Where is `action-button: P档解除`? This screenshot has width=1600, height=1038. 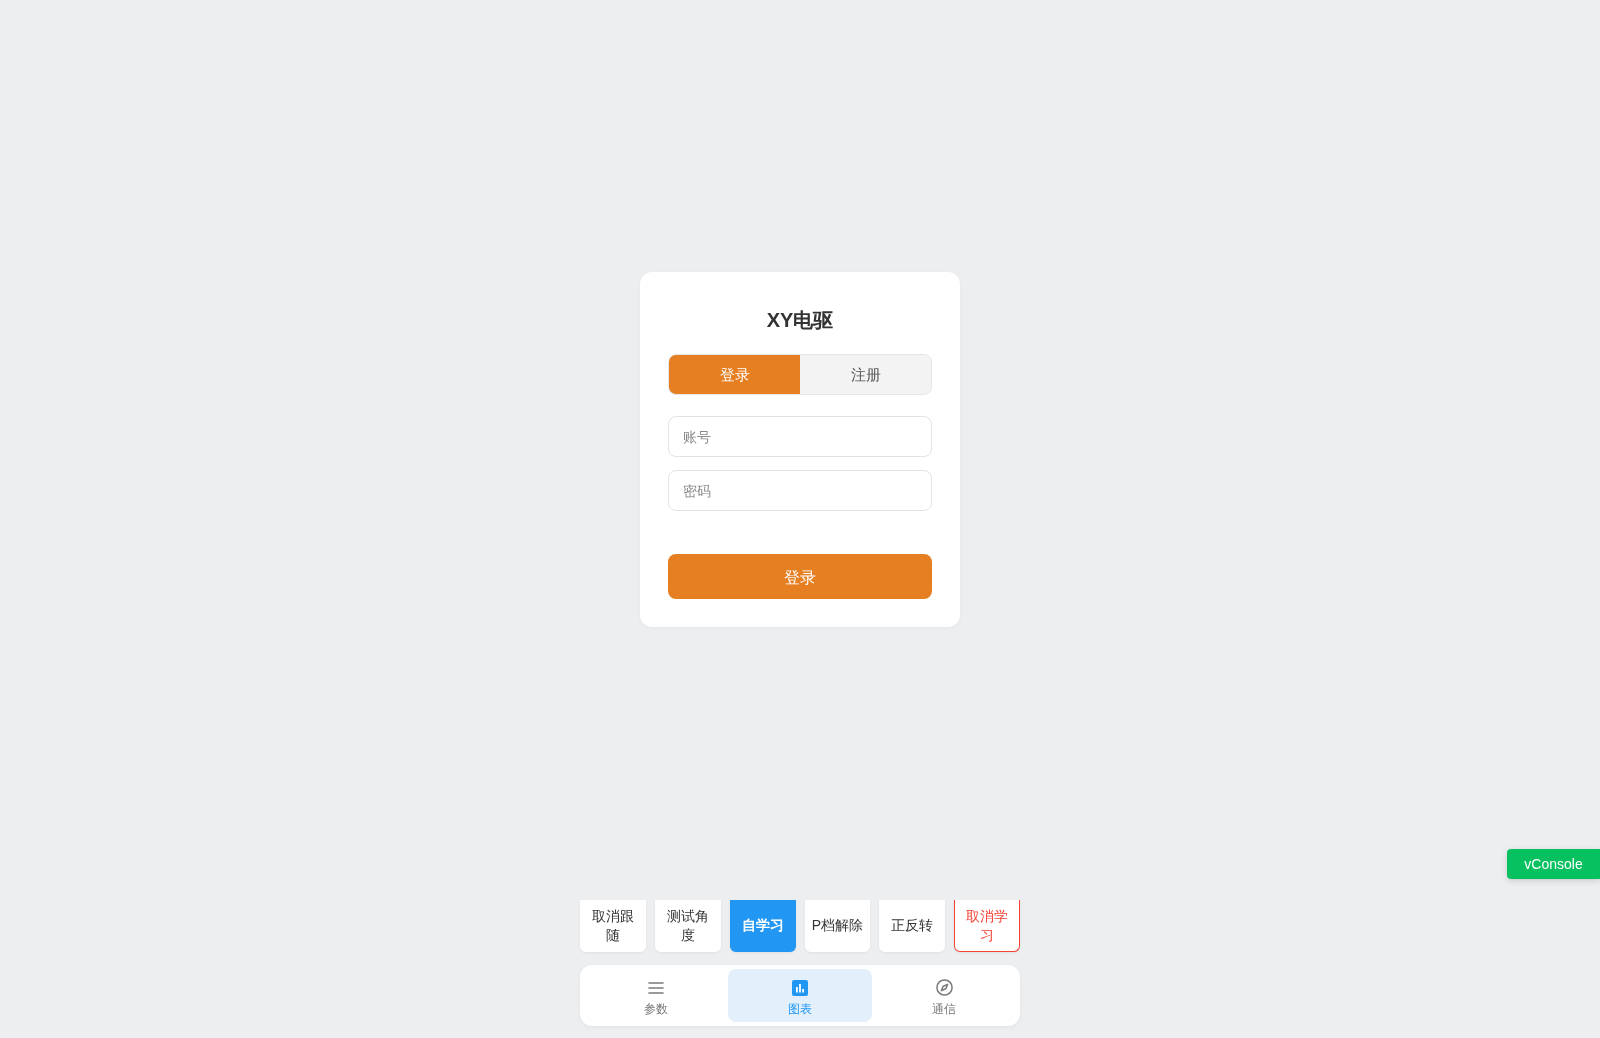 action-button: P档解除 is located at coordinates (837, 926).